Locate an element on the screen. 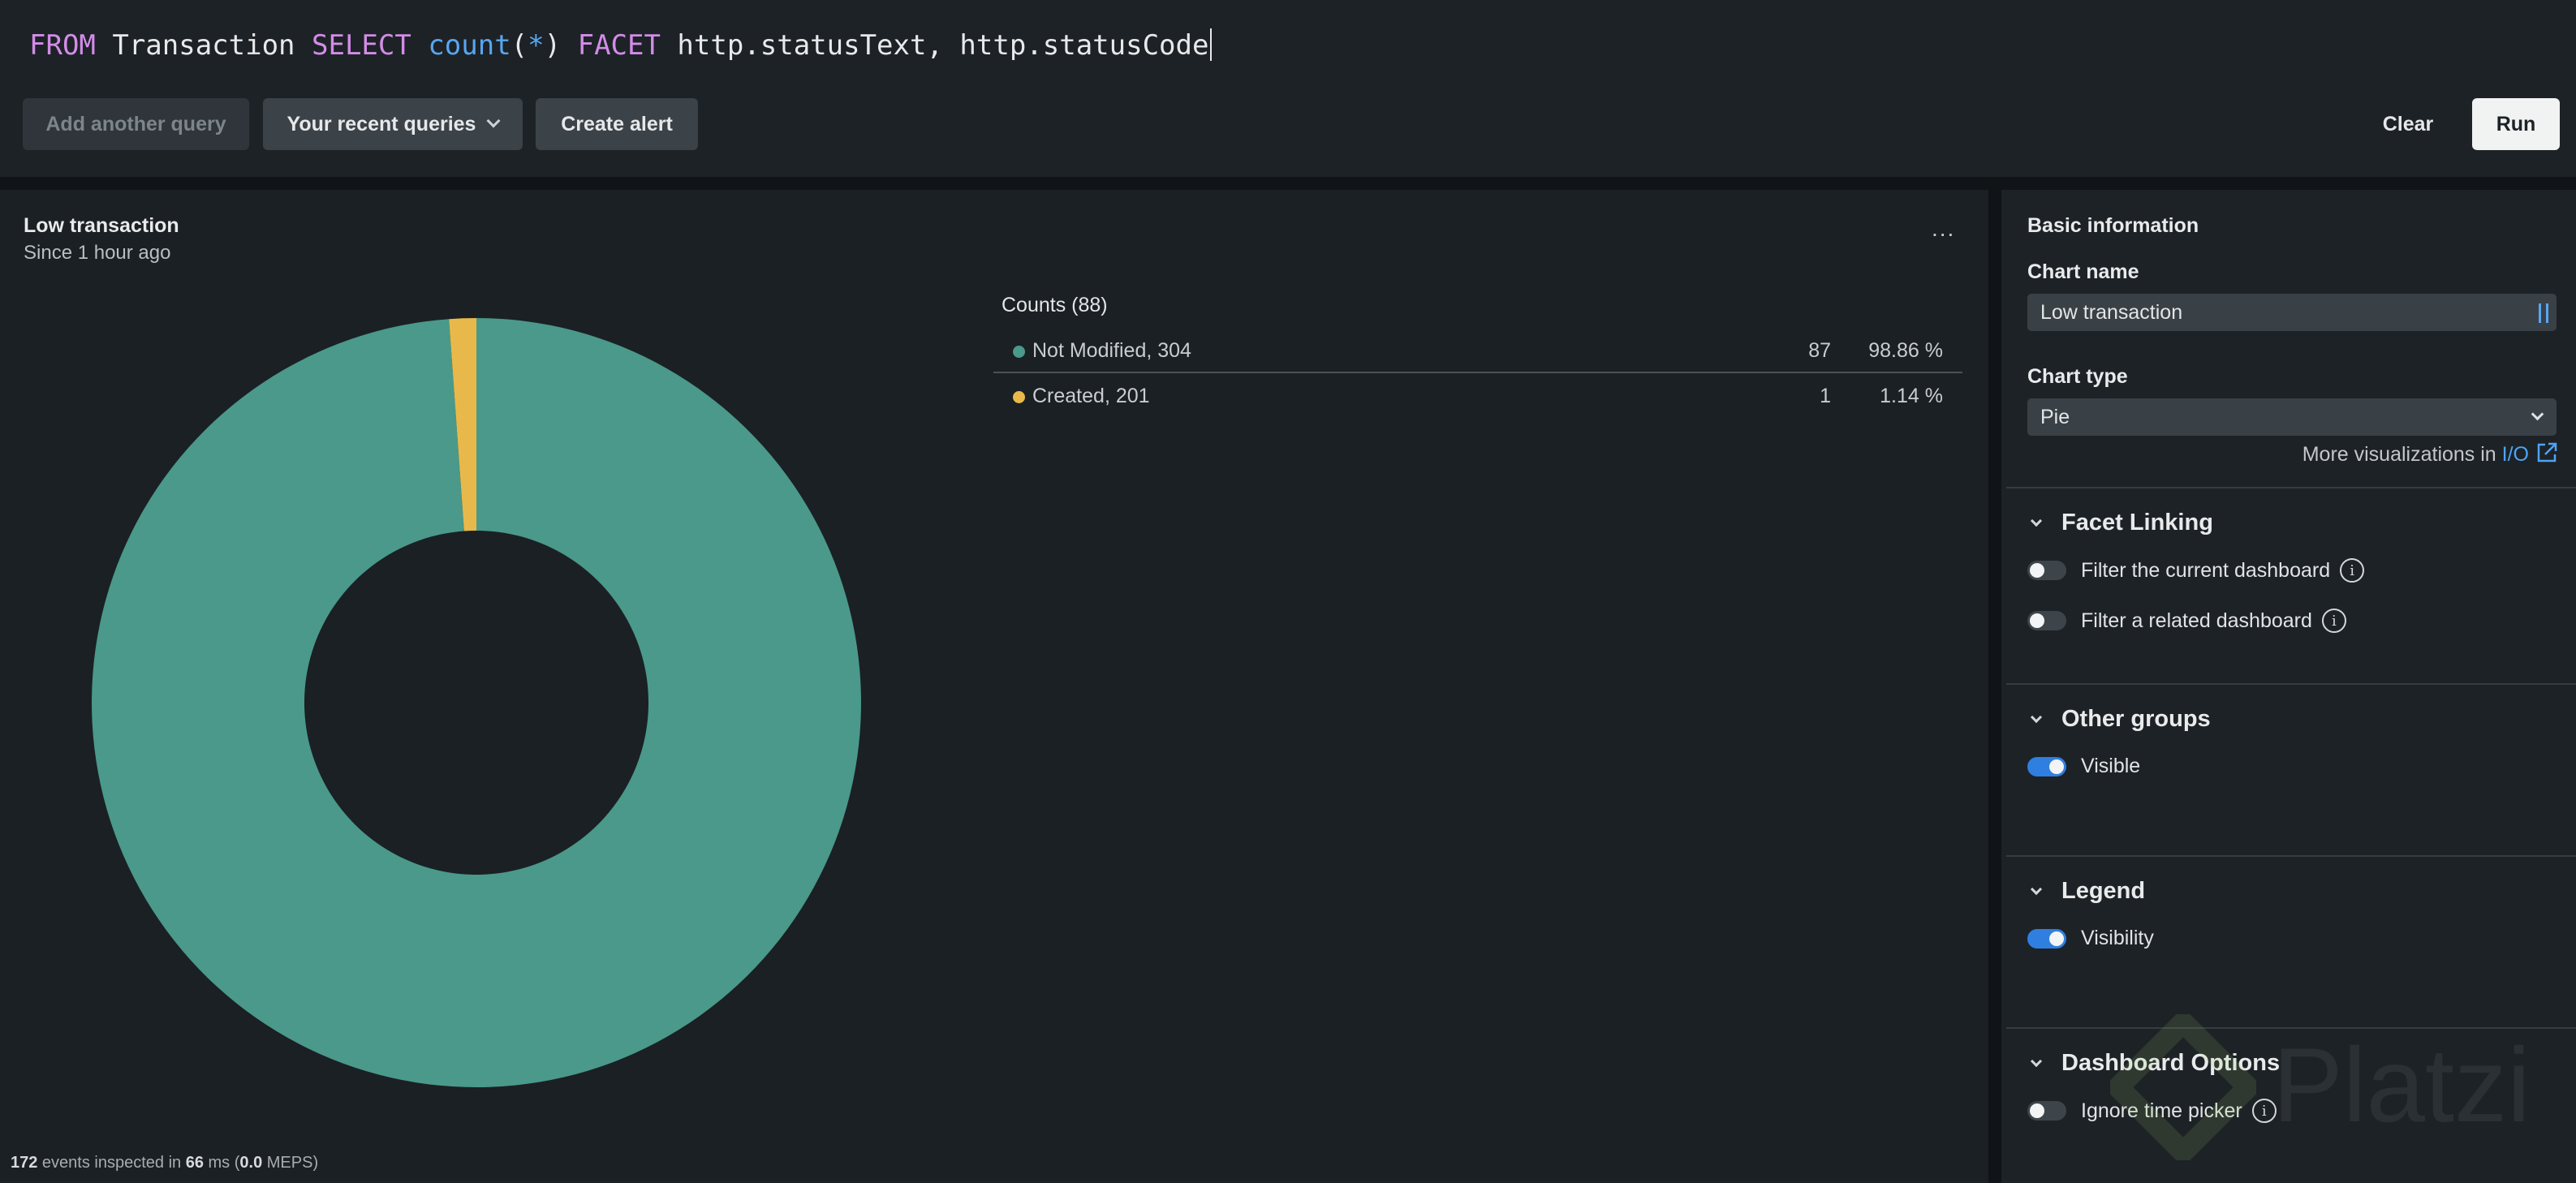 The width and height of the screenshot is (2576, 1183). query-token: SELECT is located at coordinates (362, 45).